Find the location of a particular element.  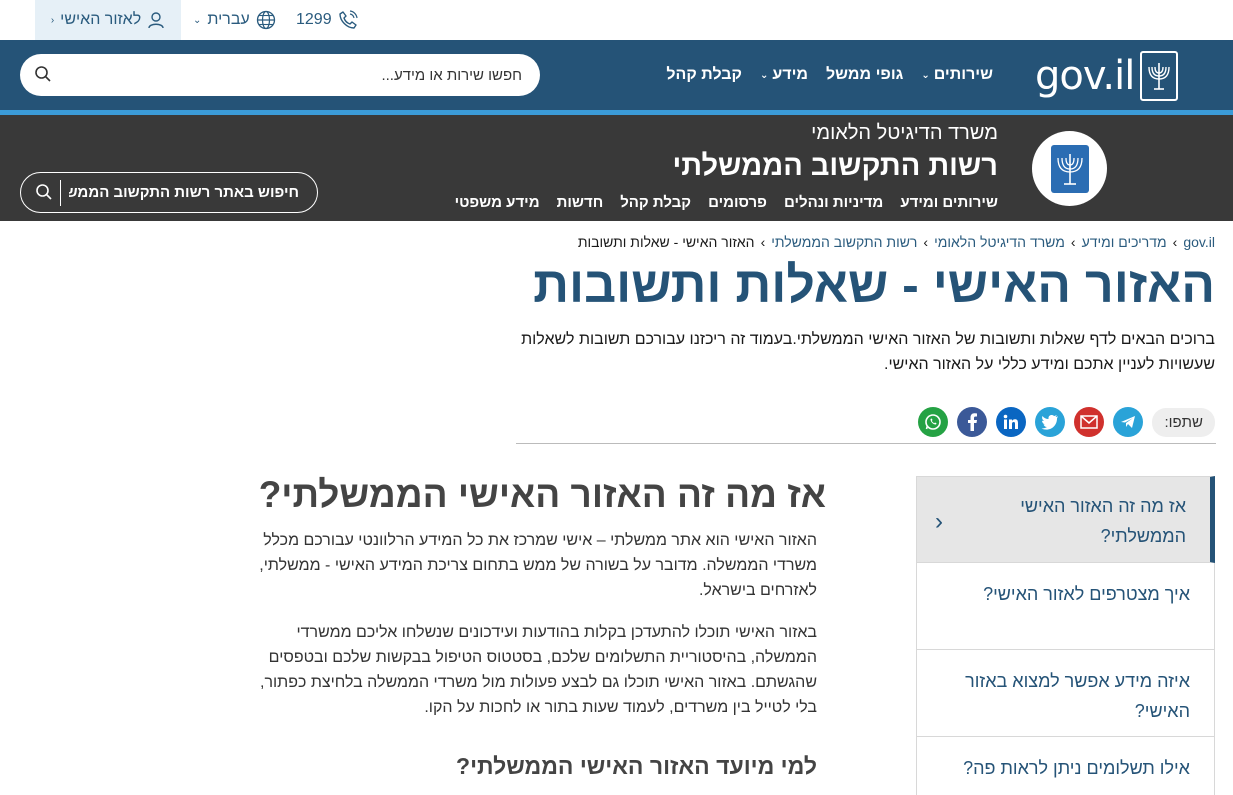

nav-gov-bodies: גופי ממשל is located at coordinates (864, 75).